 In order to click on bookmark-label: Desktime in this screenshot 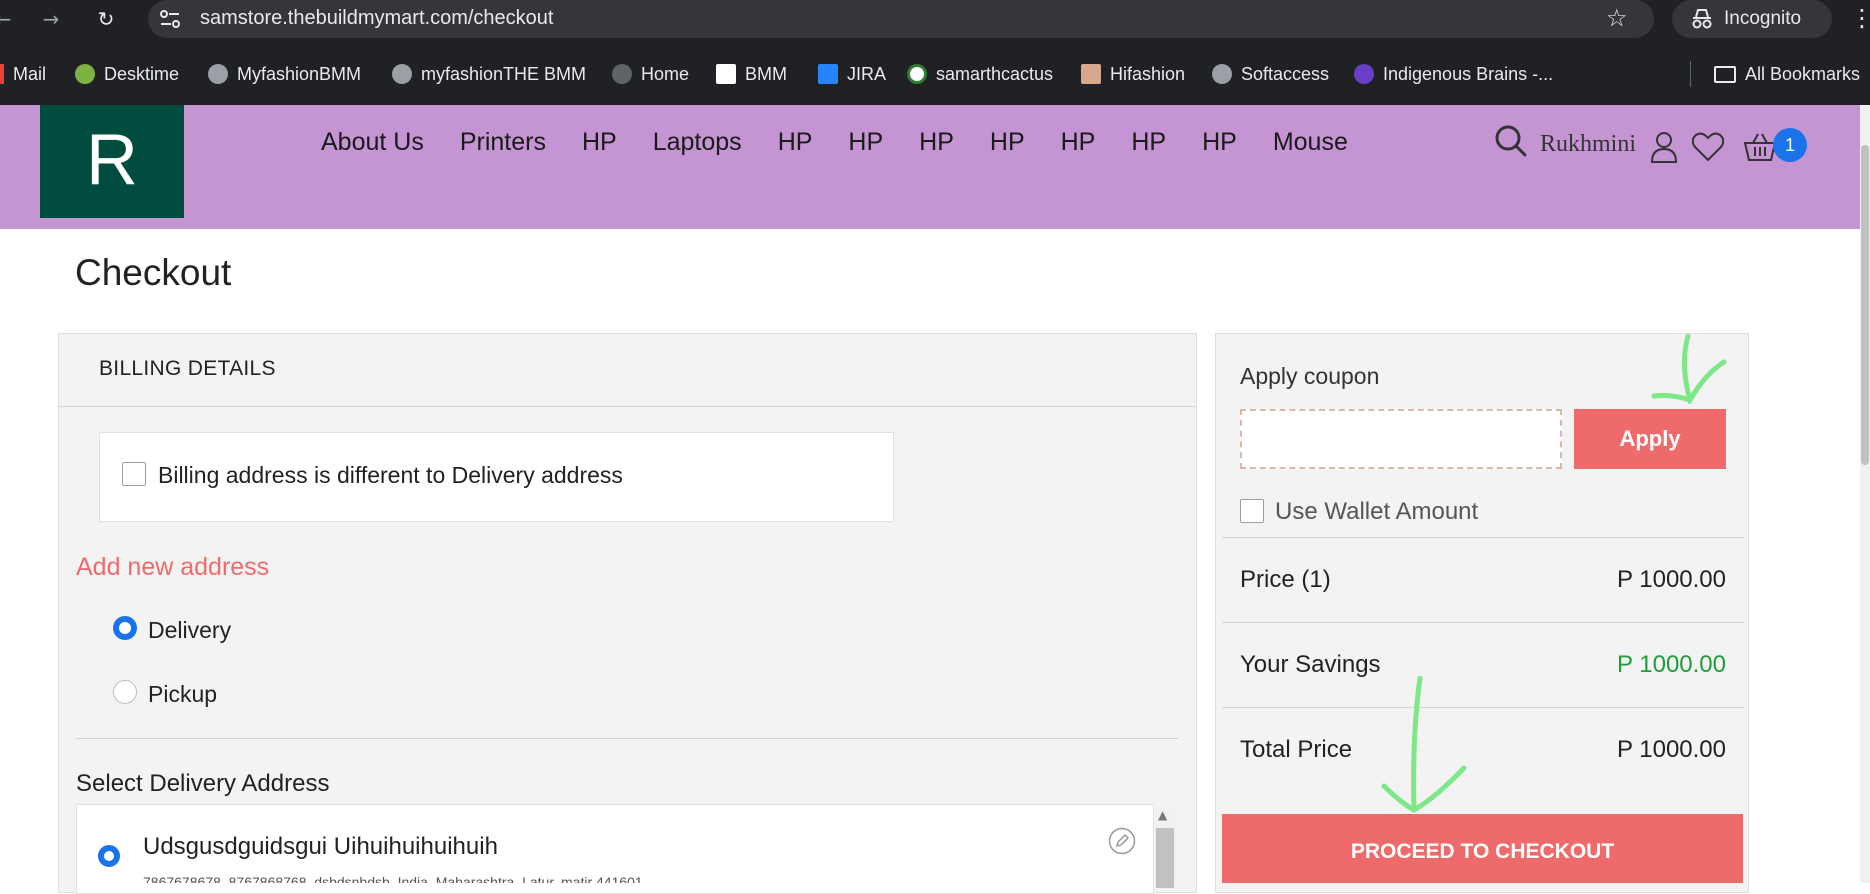, I will do `click(142, 73)`.